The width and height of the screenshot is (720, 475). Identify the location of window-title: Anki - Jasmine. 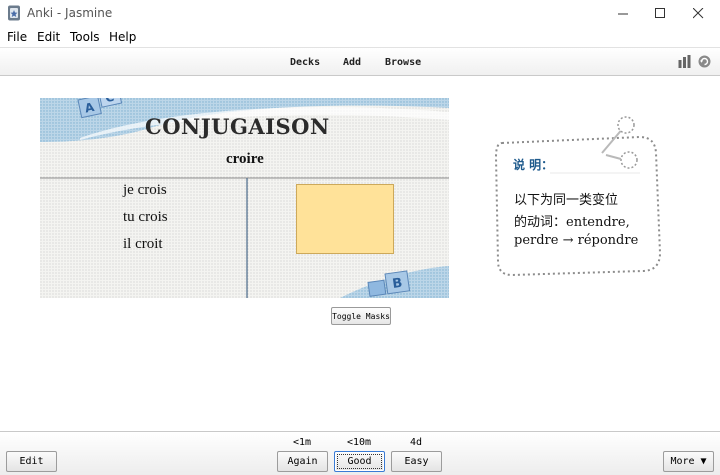
(70, 13).